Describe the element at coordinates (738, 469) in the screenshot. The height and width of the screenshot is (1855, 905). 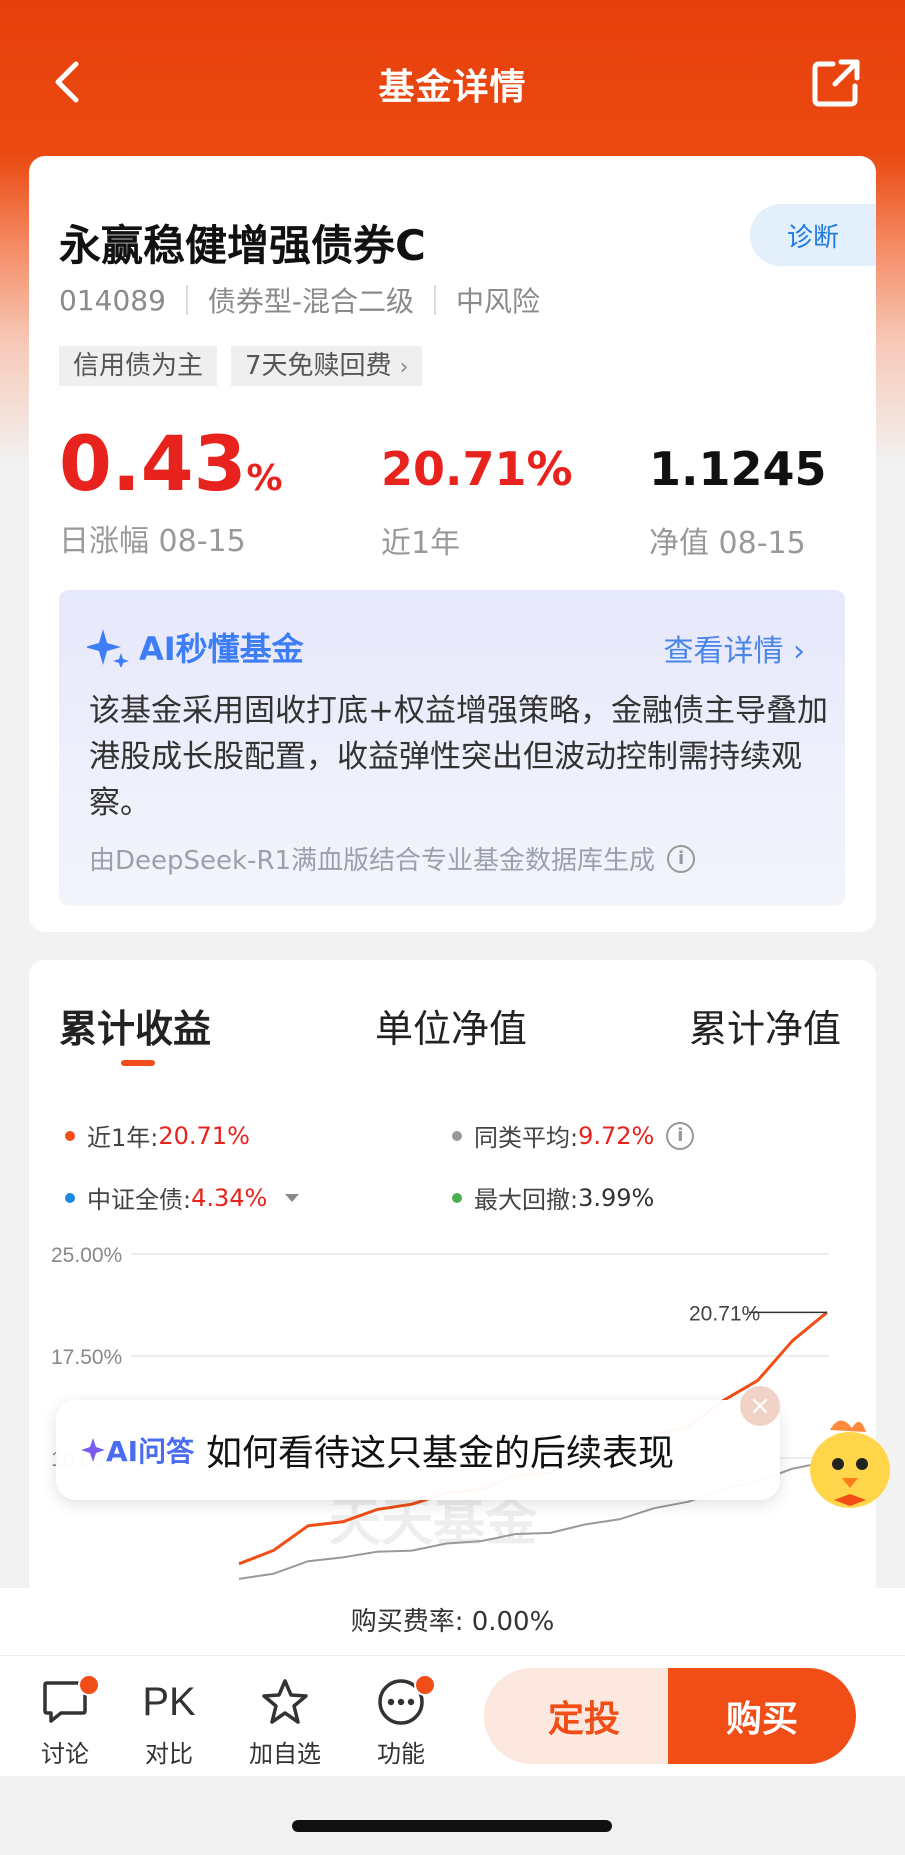
I see `nav-value: 1.1245` at that location.